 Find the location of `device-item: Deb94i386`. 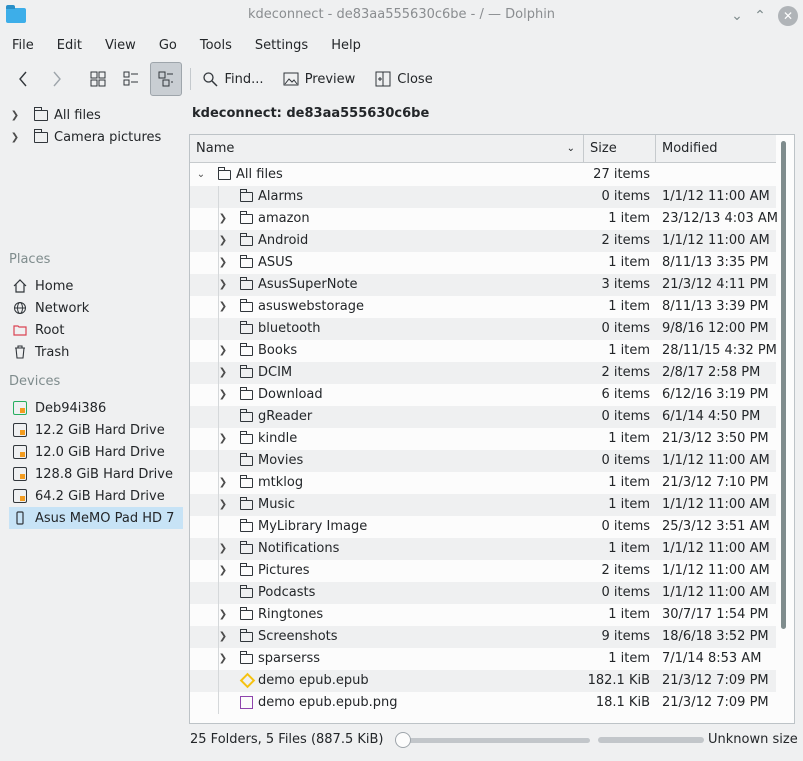

device-item: Deb94i386 is located at coordinates (96, 408).